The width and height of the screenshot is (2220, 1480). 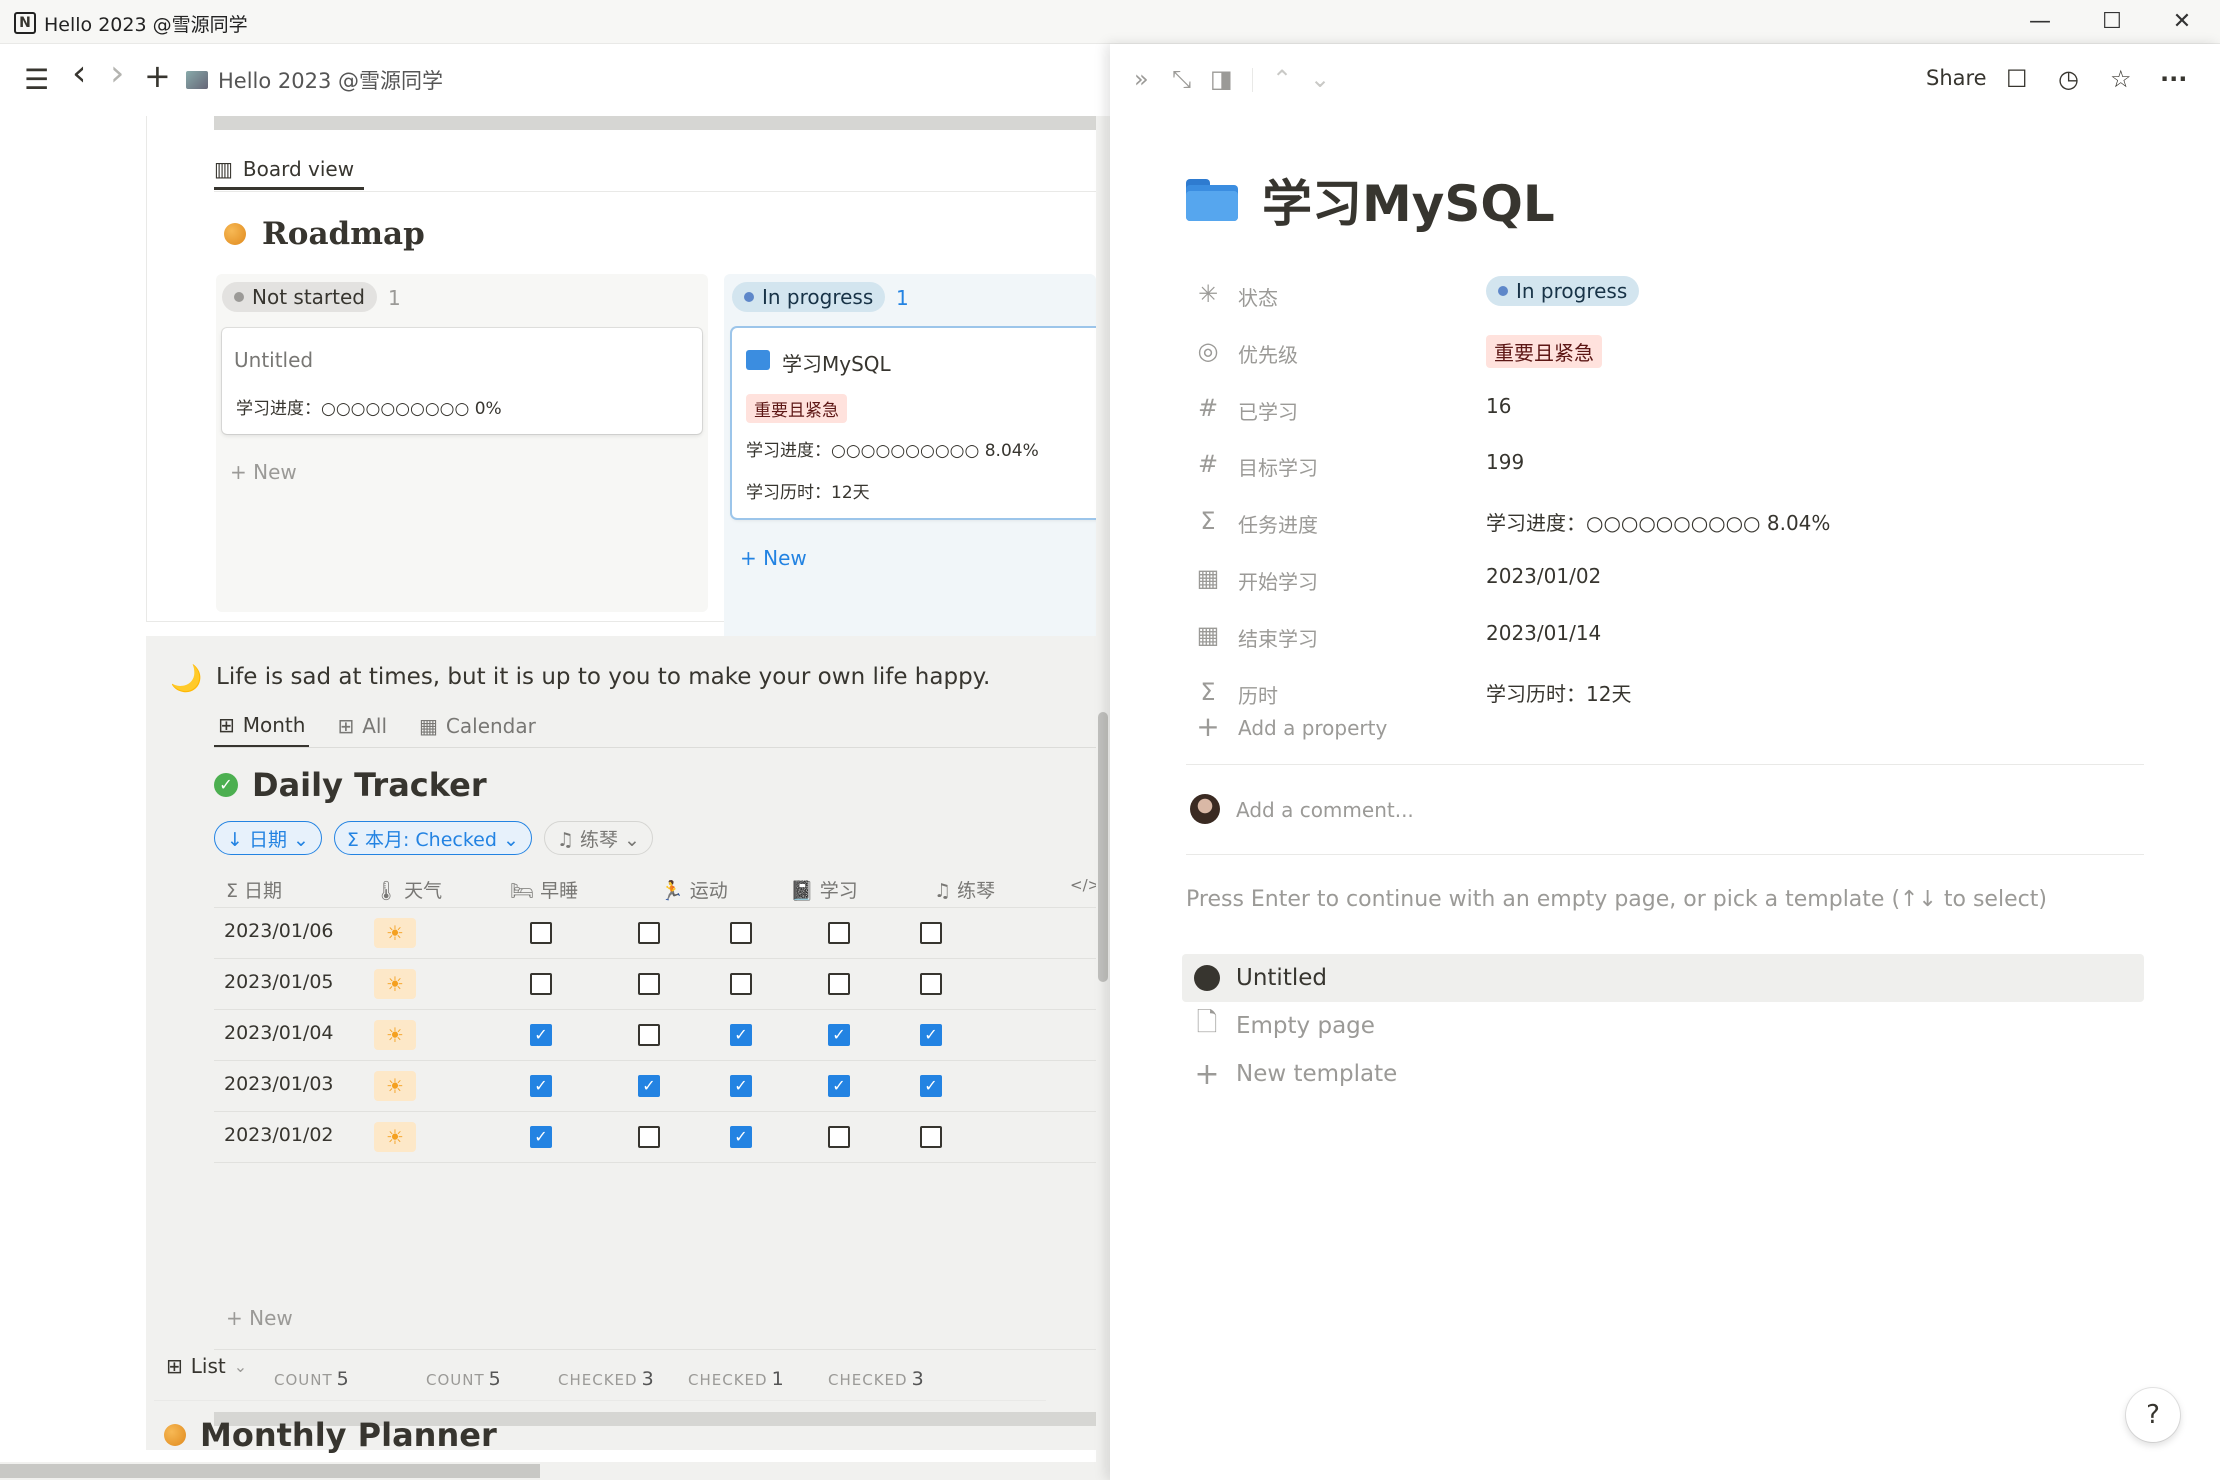 What do you see at coordinates (1212, 200) in the screenshot?
I see `folder-icon` at bounding box center [1212, 200].